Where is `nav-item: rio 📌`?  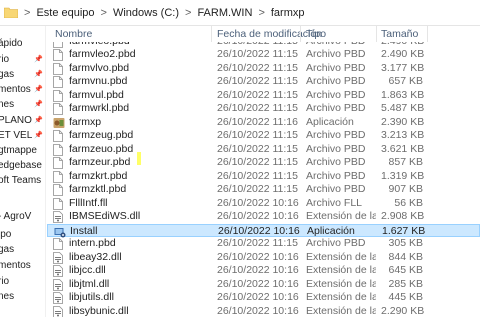
nav-item: rio 📌 is located at coordinates (22, 61).